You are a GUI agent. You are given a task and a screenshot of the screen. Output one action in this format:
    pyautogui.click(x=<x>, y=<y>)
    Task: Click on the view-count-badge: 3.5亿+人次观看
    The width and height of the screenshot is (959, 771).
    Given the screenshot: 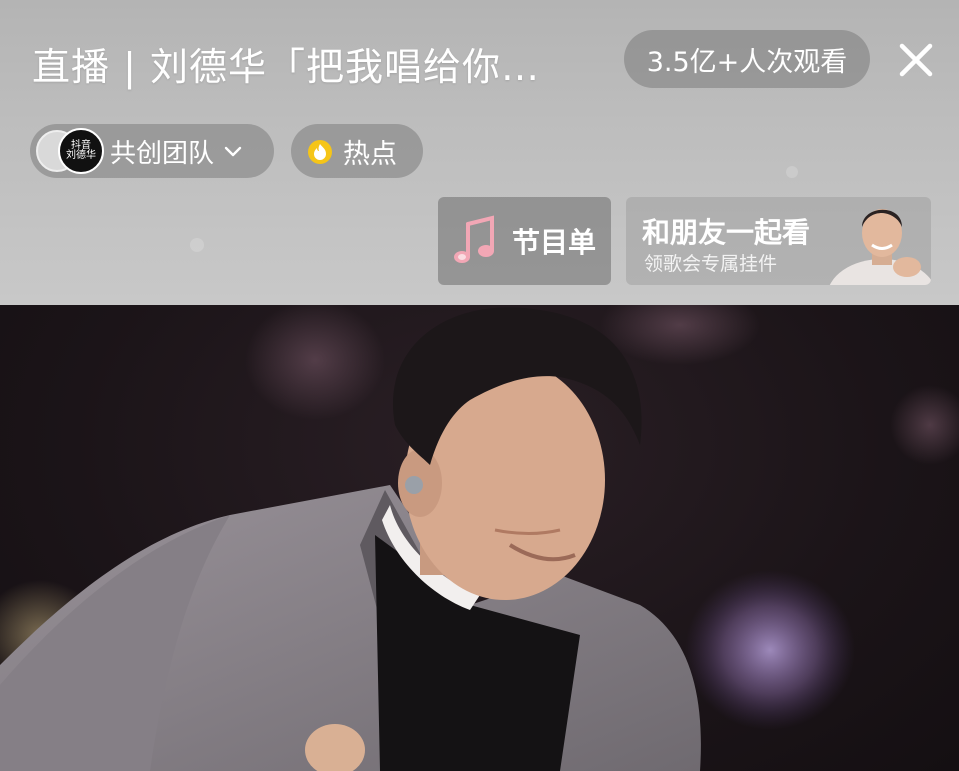 What is the action you would take?
    pyautogui.click(x=747, y=59)
    